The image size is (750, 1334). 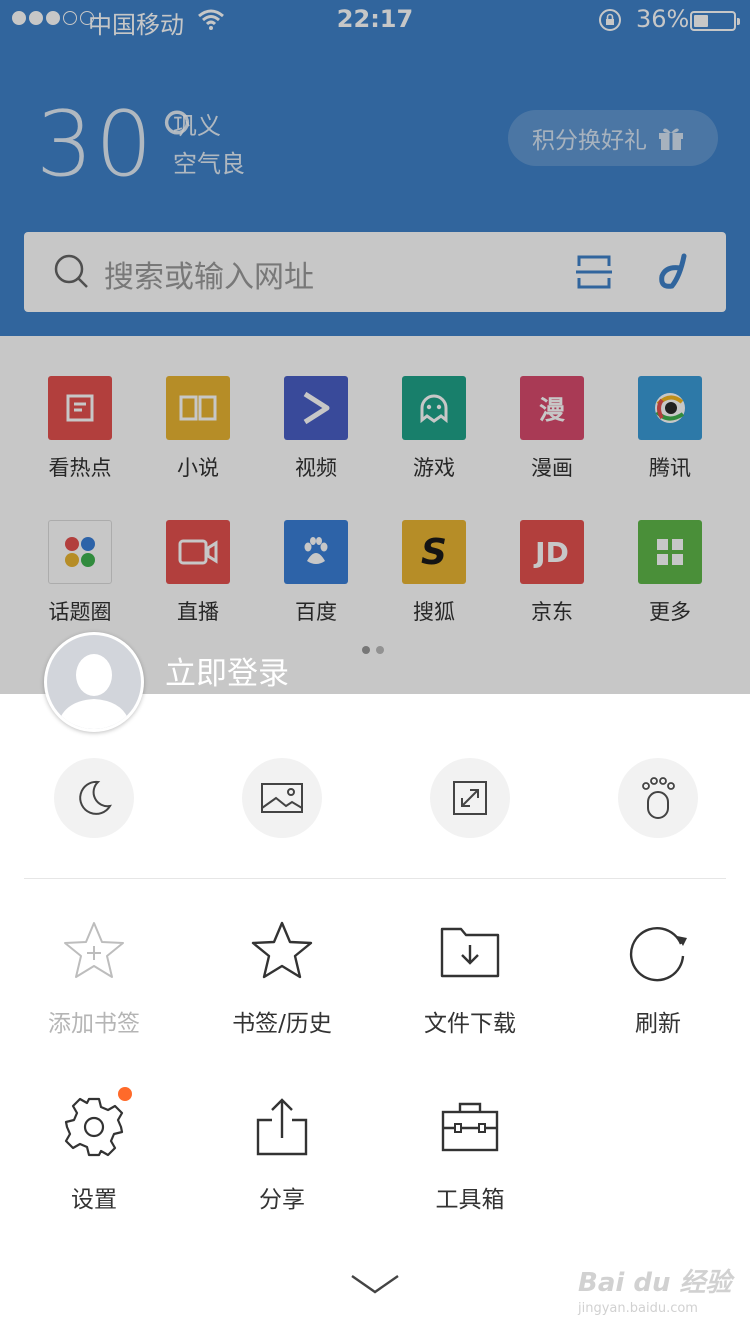 I want to click on book-icon, so click(x=198, y=408).